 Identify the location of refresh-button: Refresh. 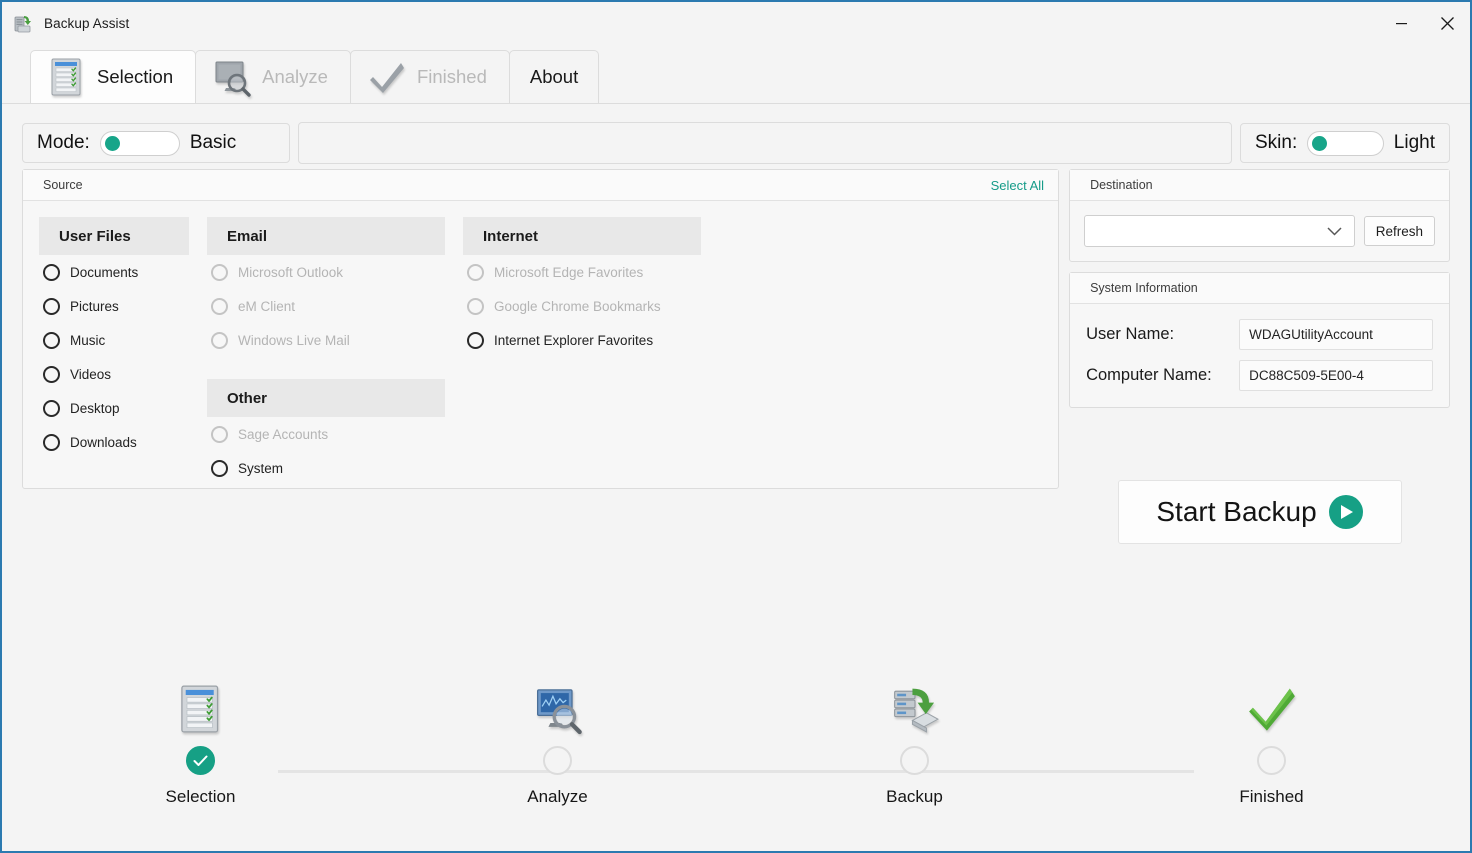
(1399, 231).